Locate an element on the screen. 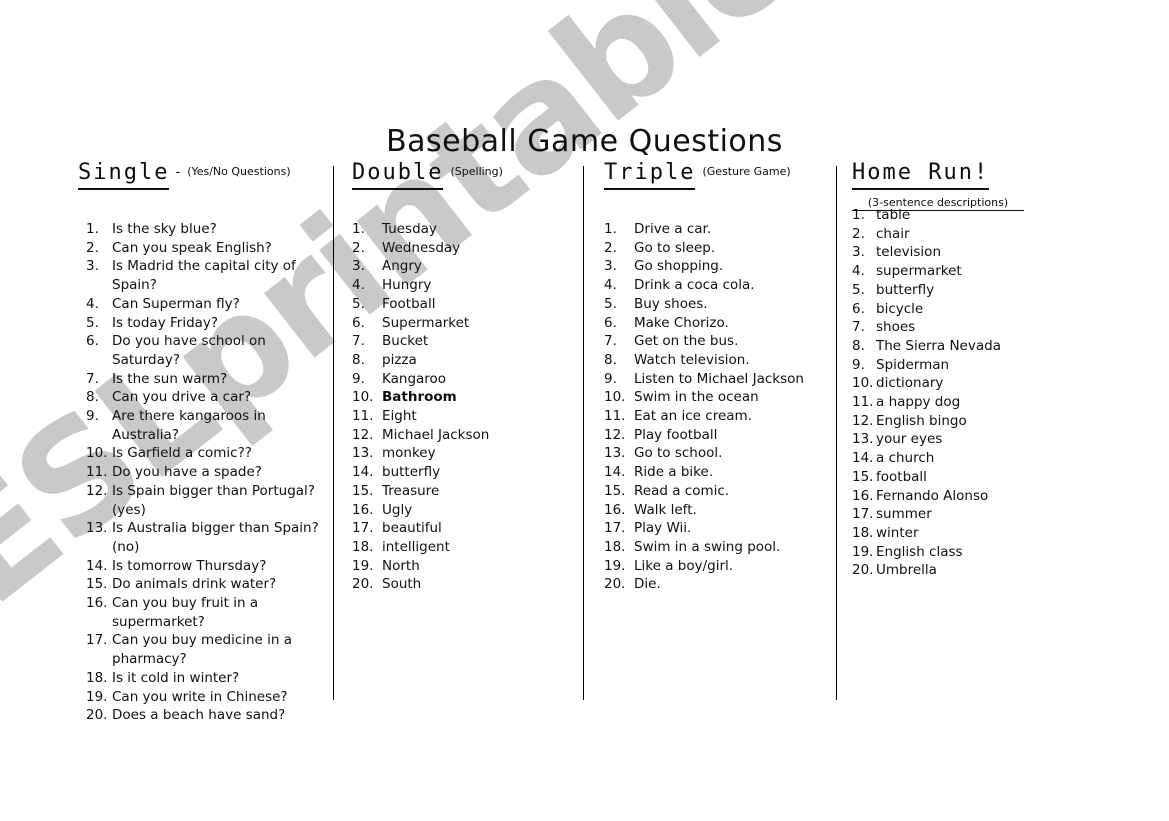 This screenshot has height=821, width=1169. list-item: 14. butterfly is located at coordinates (464, 472).